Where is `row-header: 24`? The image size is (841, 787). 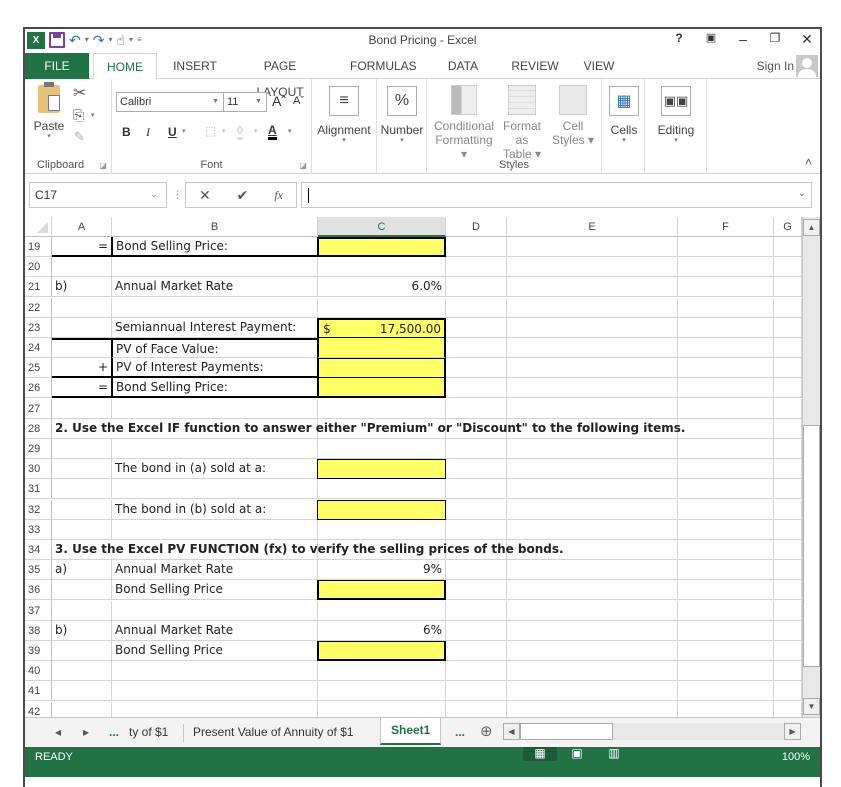 row-header: 24 is located at coordinates (38, 348).